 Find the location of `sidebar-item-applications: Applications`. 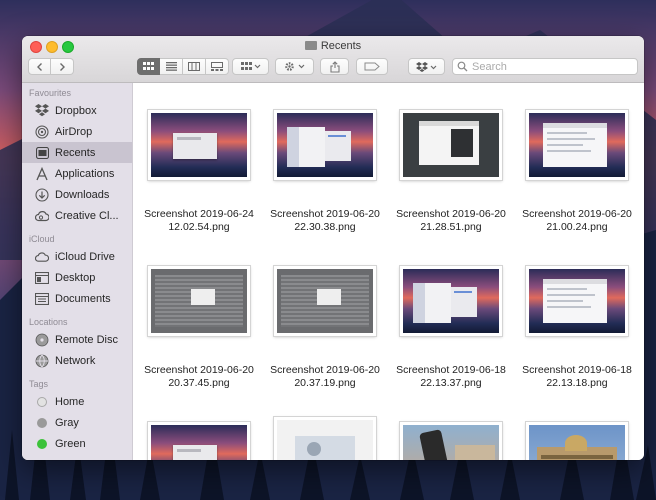

sidebar-item-applications: Applications is located at coordinates (77, 173).